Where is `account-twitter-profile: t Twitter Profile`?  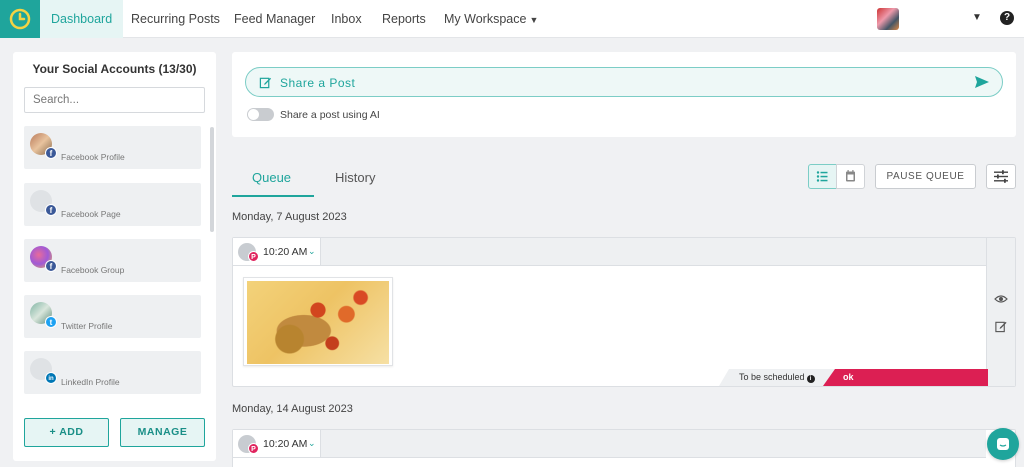
account-twitter-profile: t Twitter Profile is located at coordinates (112, 316).